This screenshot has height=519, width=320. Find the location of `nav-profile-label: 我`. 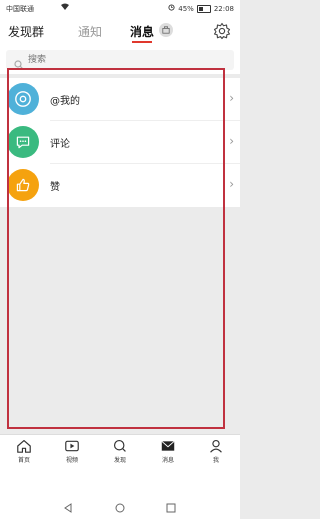

nav-profile-label: 我 is located at coordinates (215, 460).